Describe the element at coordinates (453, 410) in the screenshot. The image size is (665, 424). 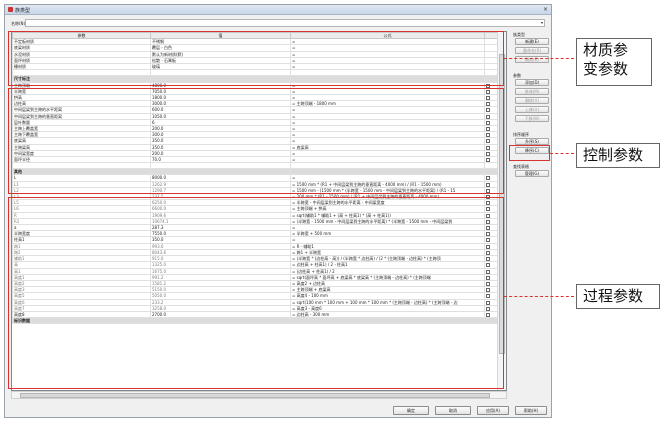
I see `cancel-button: 取消` at that location.